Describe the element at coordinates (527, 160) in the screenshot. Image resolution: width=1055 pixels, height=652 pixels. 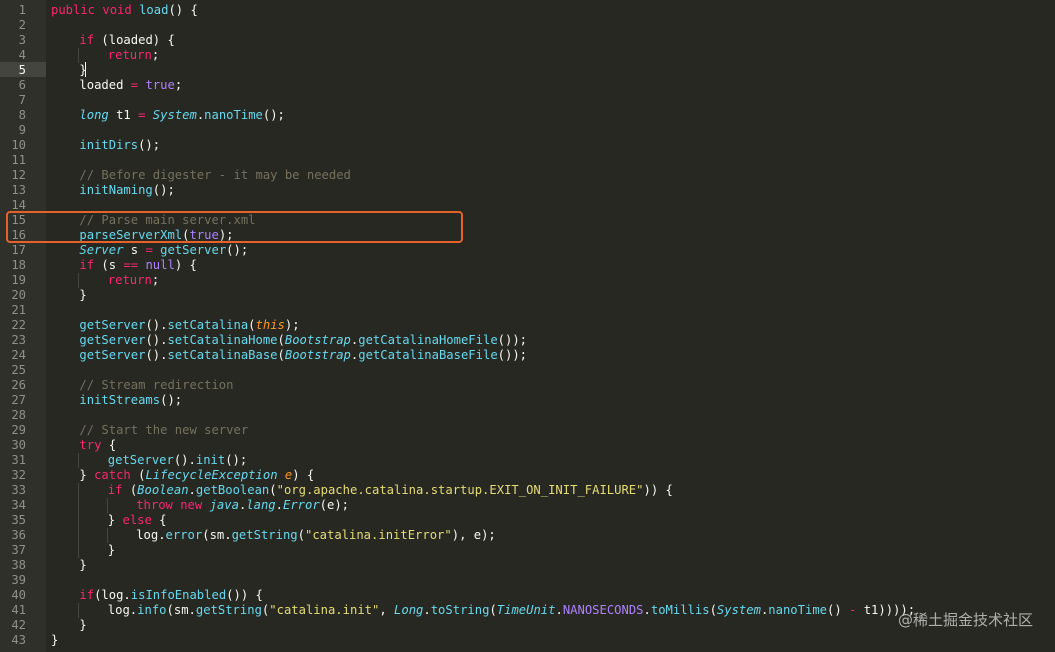
I see `code-line: 11` at that location.